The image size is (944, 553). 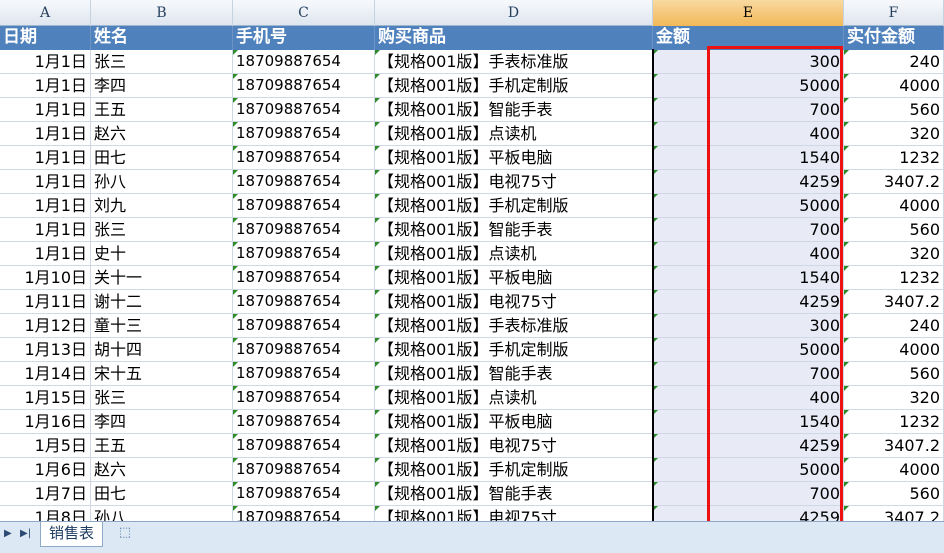 What do you see at coordinates (45, 446) in the screenshot?
I see `table-cell: 1月5日` at bounding box center [45, 446].